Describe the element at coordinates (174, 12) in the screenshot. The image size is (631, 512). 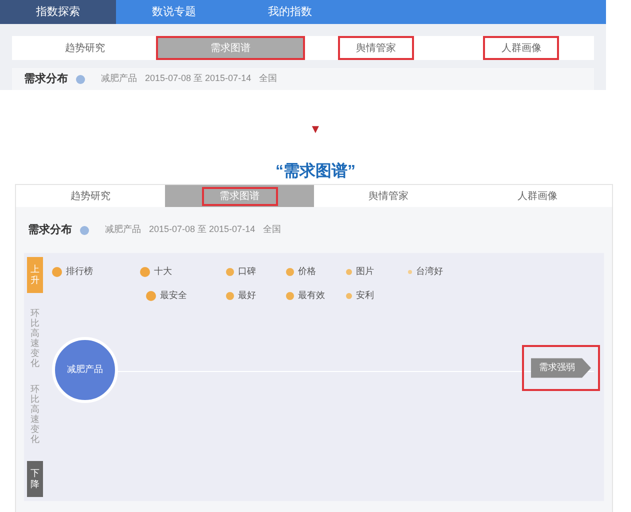
I see `nav-tab: 数说专题` at that location.